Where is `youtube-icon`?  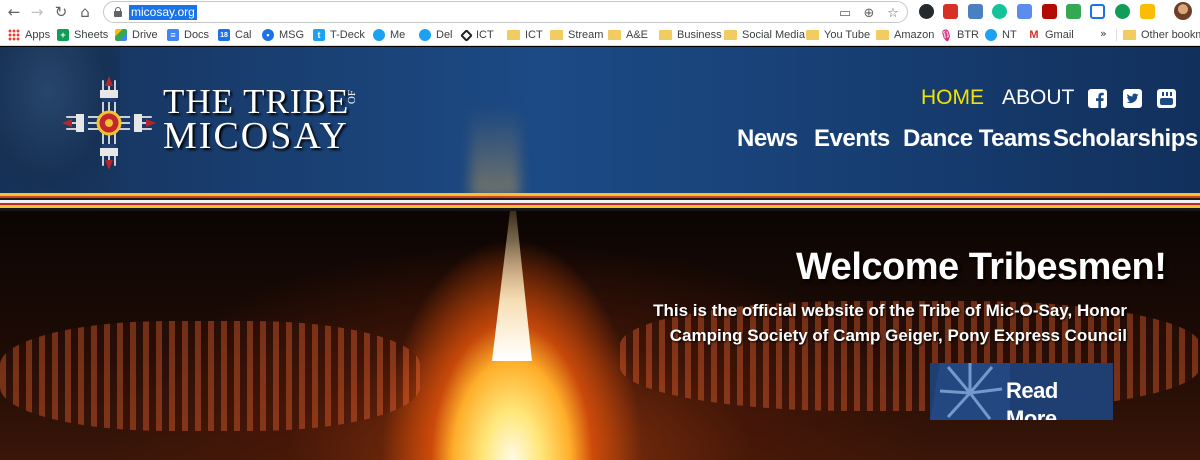
youtube-icon is located at coordinates (1166, 98).